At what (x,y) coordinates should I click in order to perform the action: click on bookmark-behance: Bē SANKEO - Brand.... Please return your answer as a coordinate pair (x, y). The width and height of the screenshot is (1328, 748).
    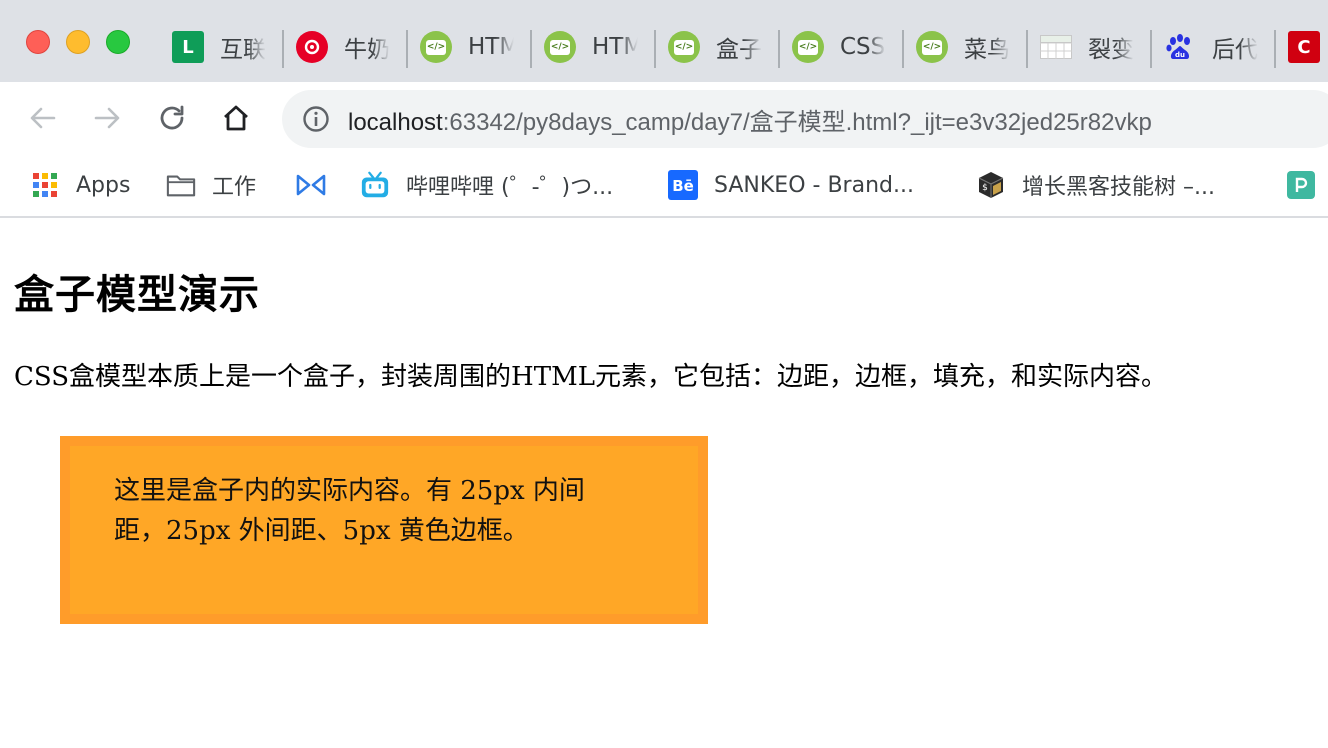
    Looking at the image, I should click on (791, 185).